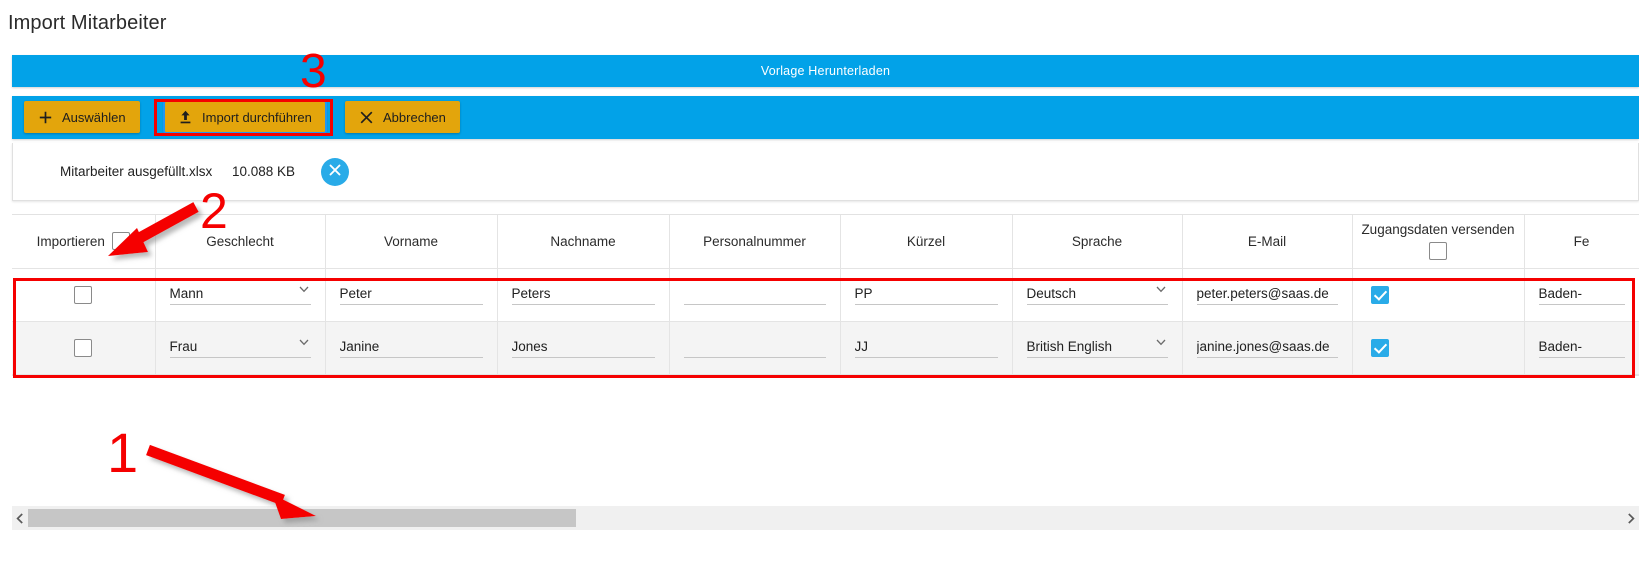 The image size is (1639, 564). I want to click on selected-file-size: 10.088 KB, so click(264, 171).